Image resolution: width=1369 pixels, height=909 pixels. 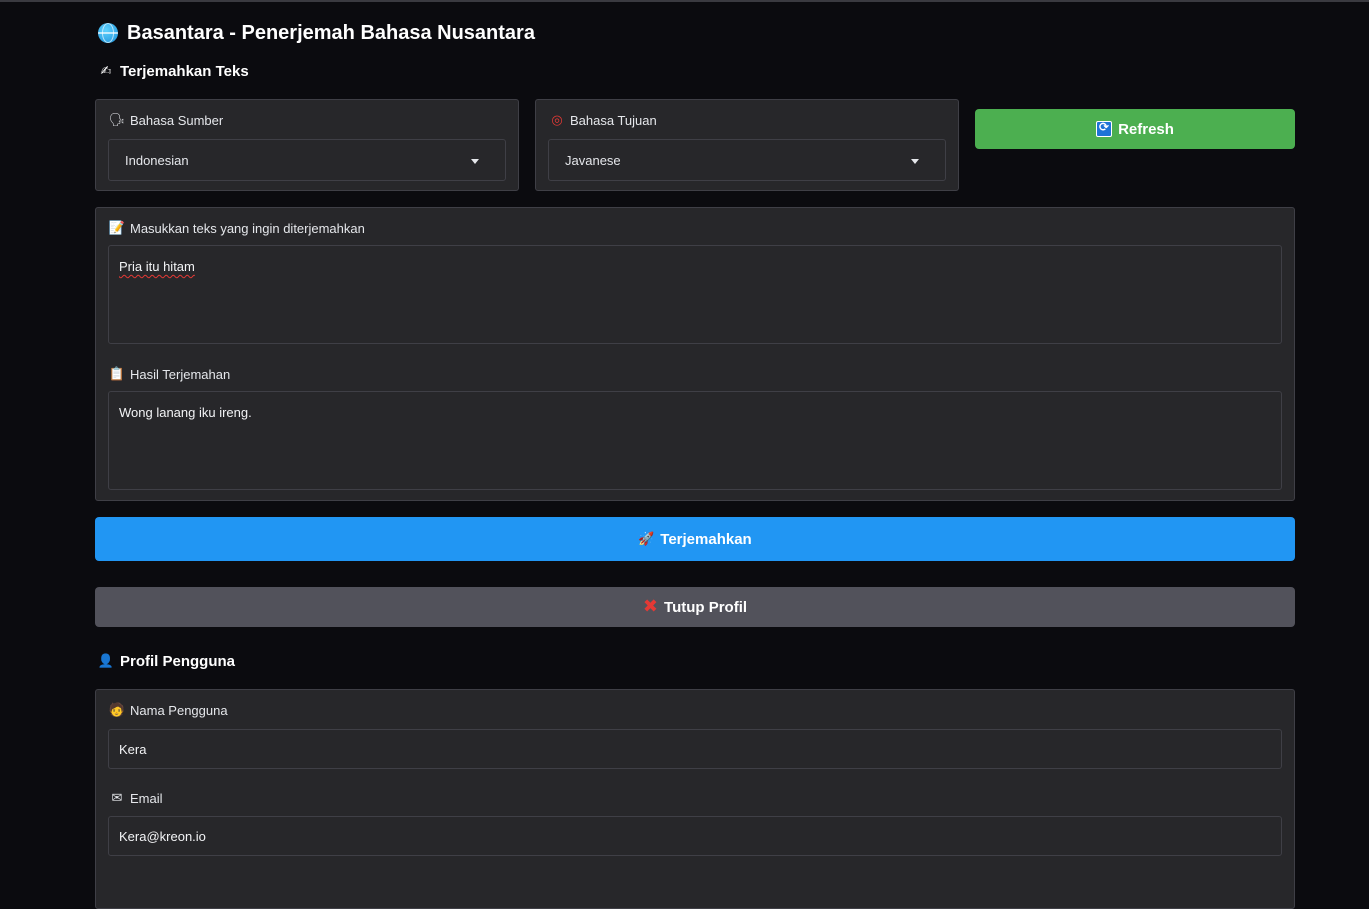 I want to click on input-text-value: Pria itu hitam, so click(x=157, y=266).